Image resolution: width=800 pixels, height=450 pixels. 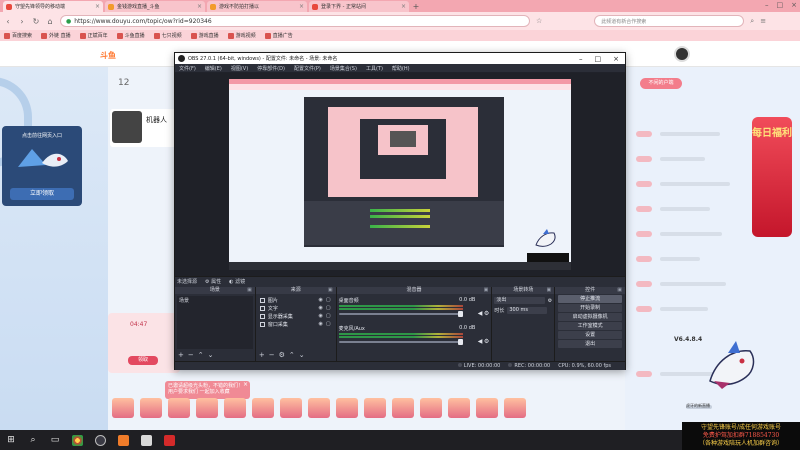 What do you see at coordinates (257, 6) in the screenshot?
I see `browser-tab-3: 游戏不防拍打播以 ×` at bounding box center [257, 6].